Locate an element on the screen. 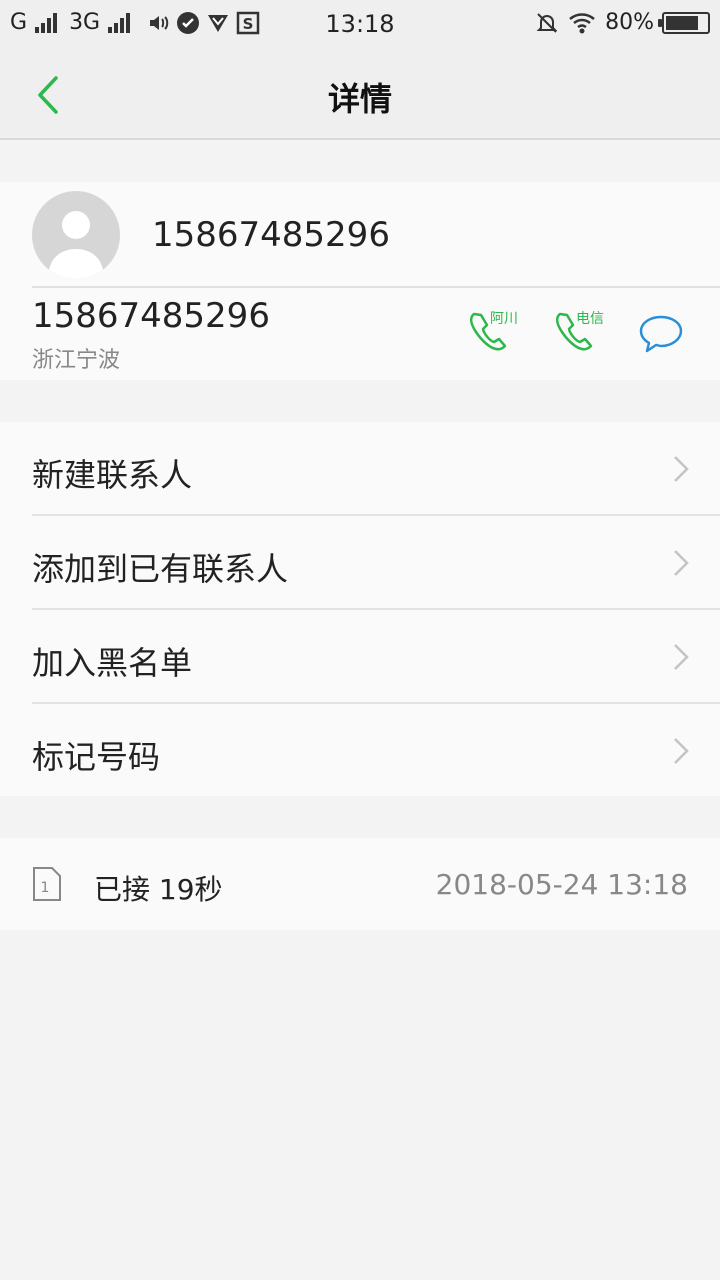 The width and height of the screenshot is (720, 1280). wifi-icon is located at coordinates (582, 22).